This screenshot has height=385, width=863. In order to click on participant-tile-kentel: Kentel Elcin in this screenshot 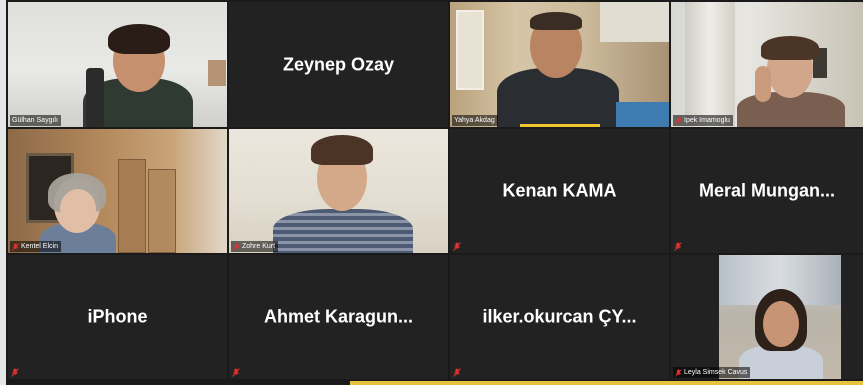, I will do `click(117, 191)`.